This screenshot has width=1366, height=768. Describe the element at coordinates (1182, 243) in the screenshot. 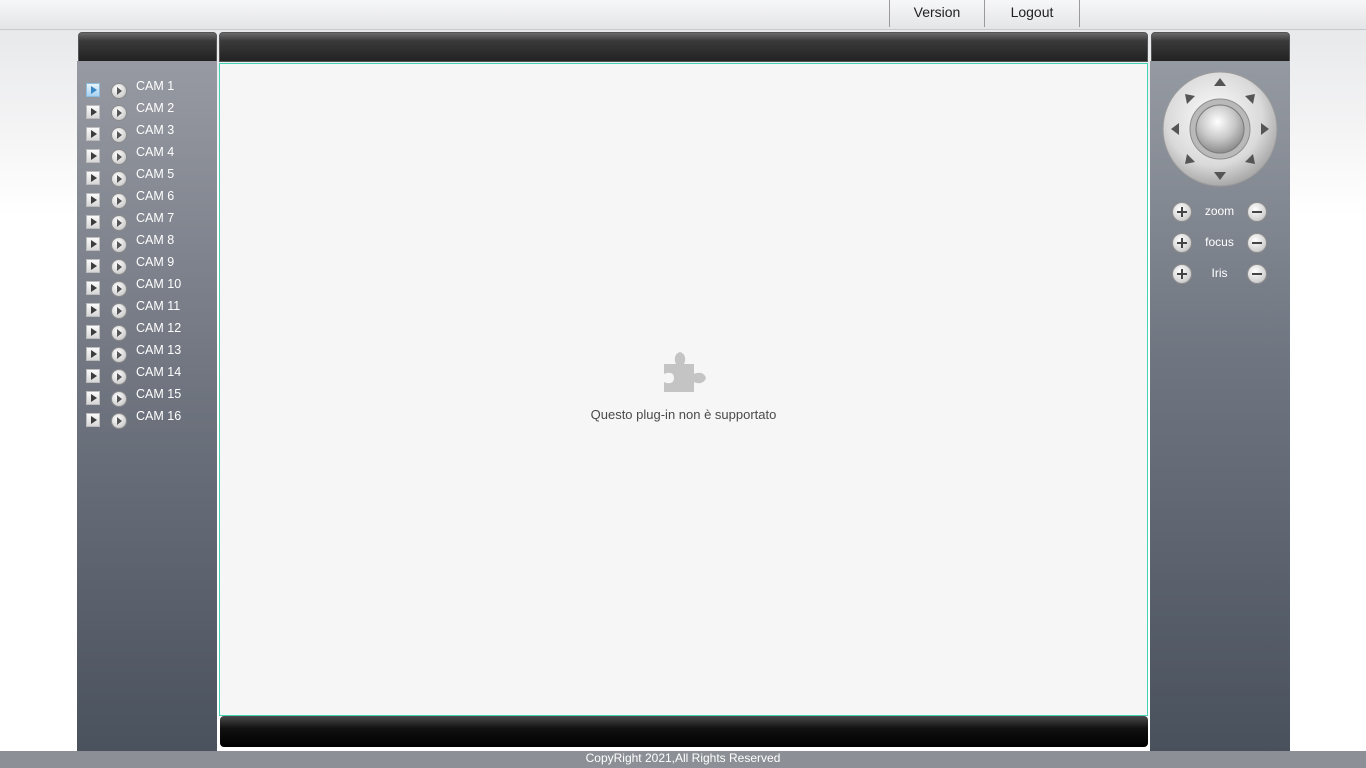

I see `focus-in-button` at that location.